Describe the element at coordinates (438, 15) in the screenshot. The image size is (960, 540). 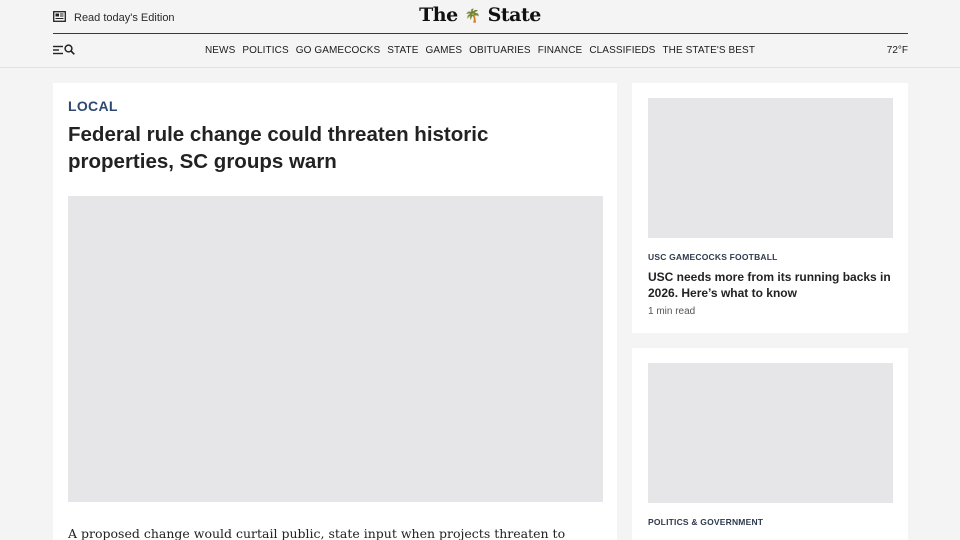
I see `logo-text-left: The` at that location.